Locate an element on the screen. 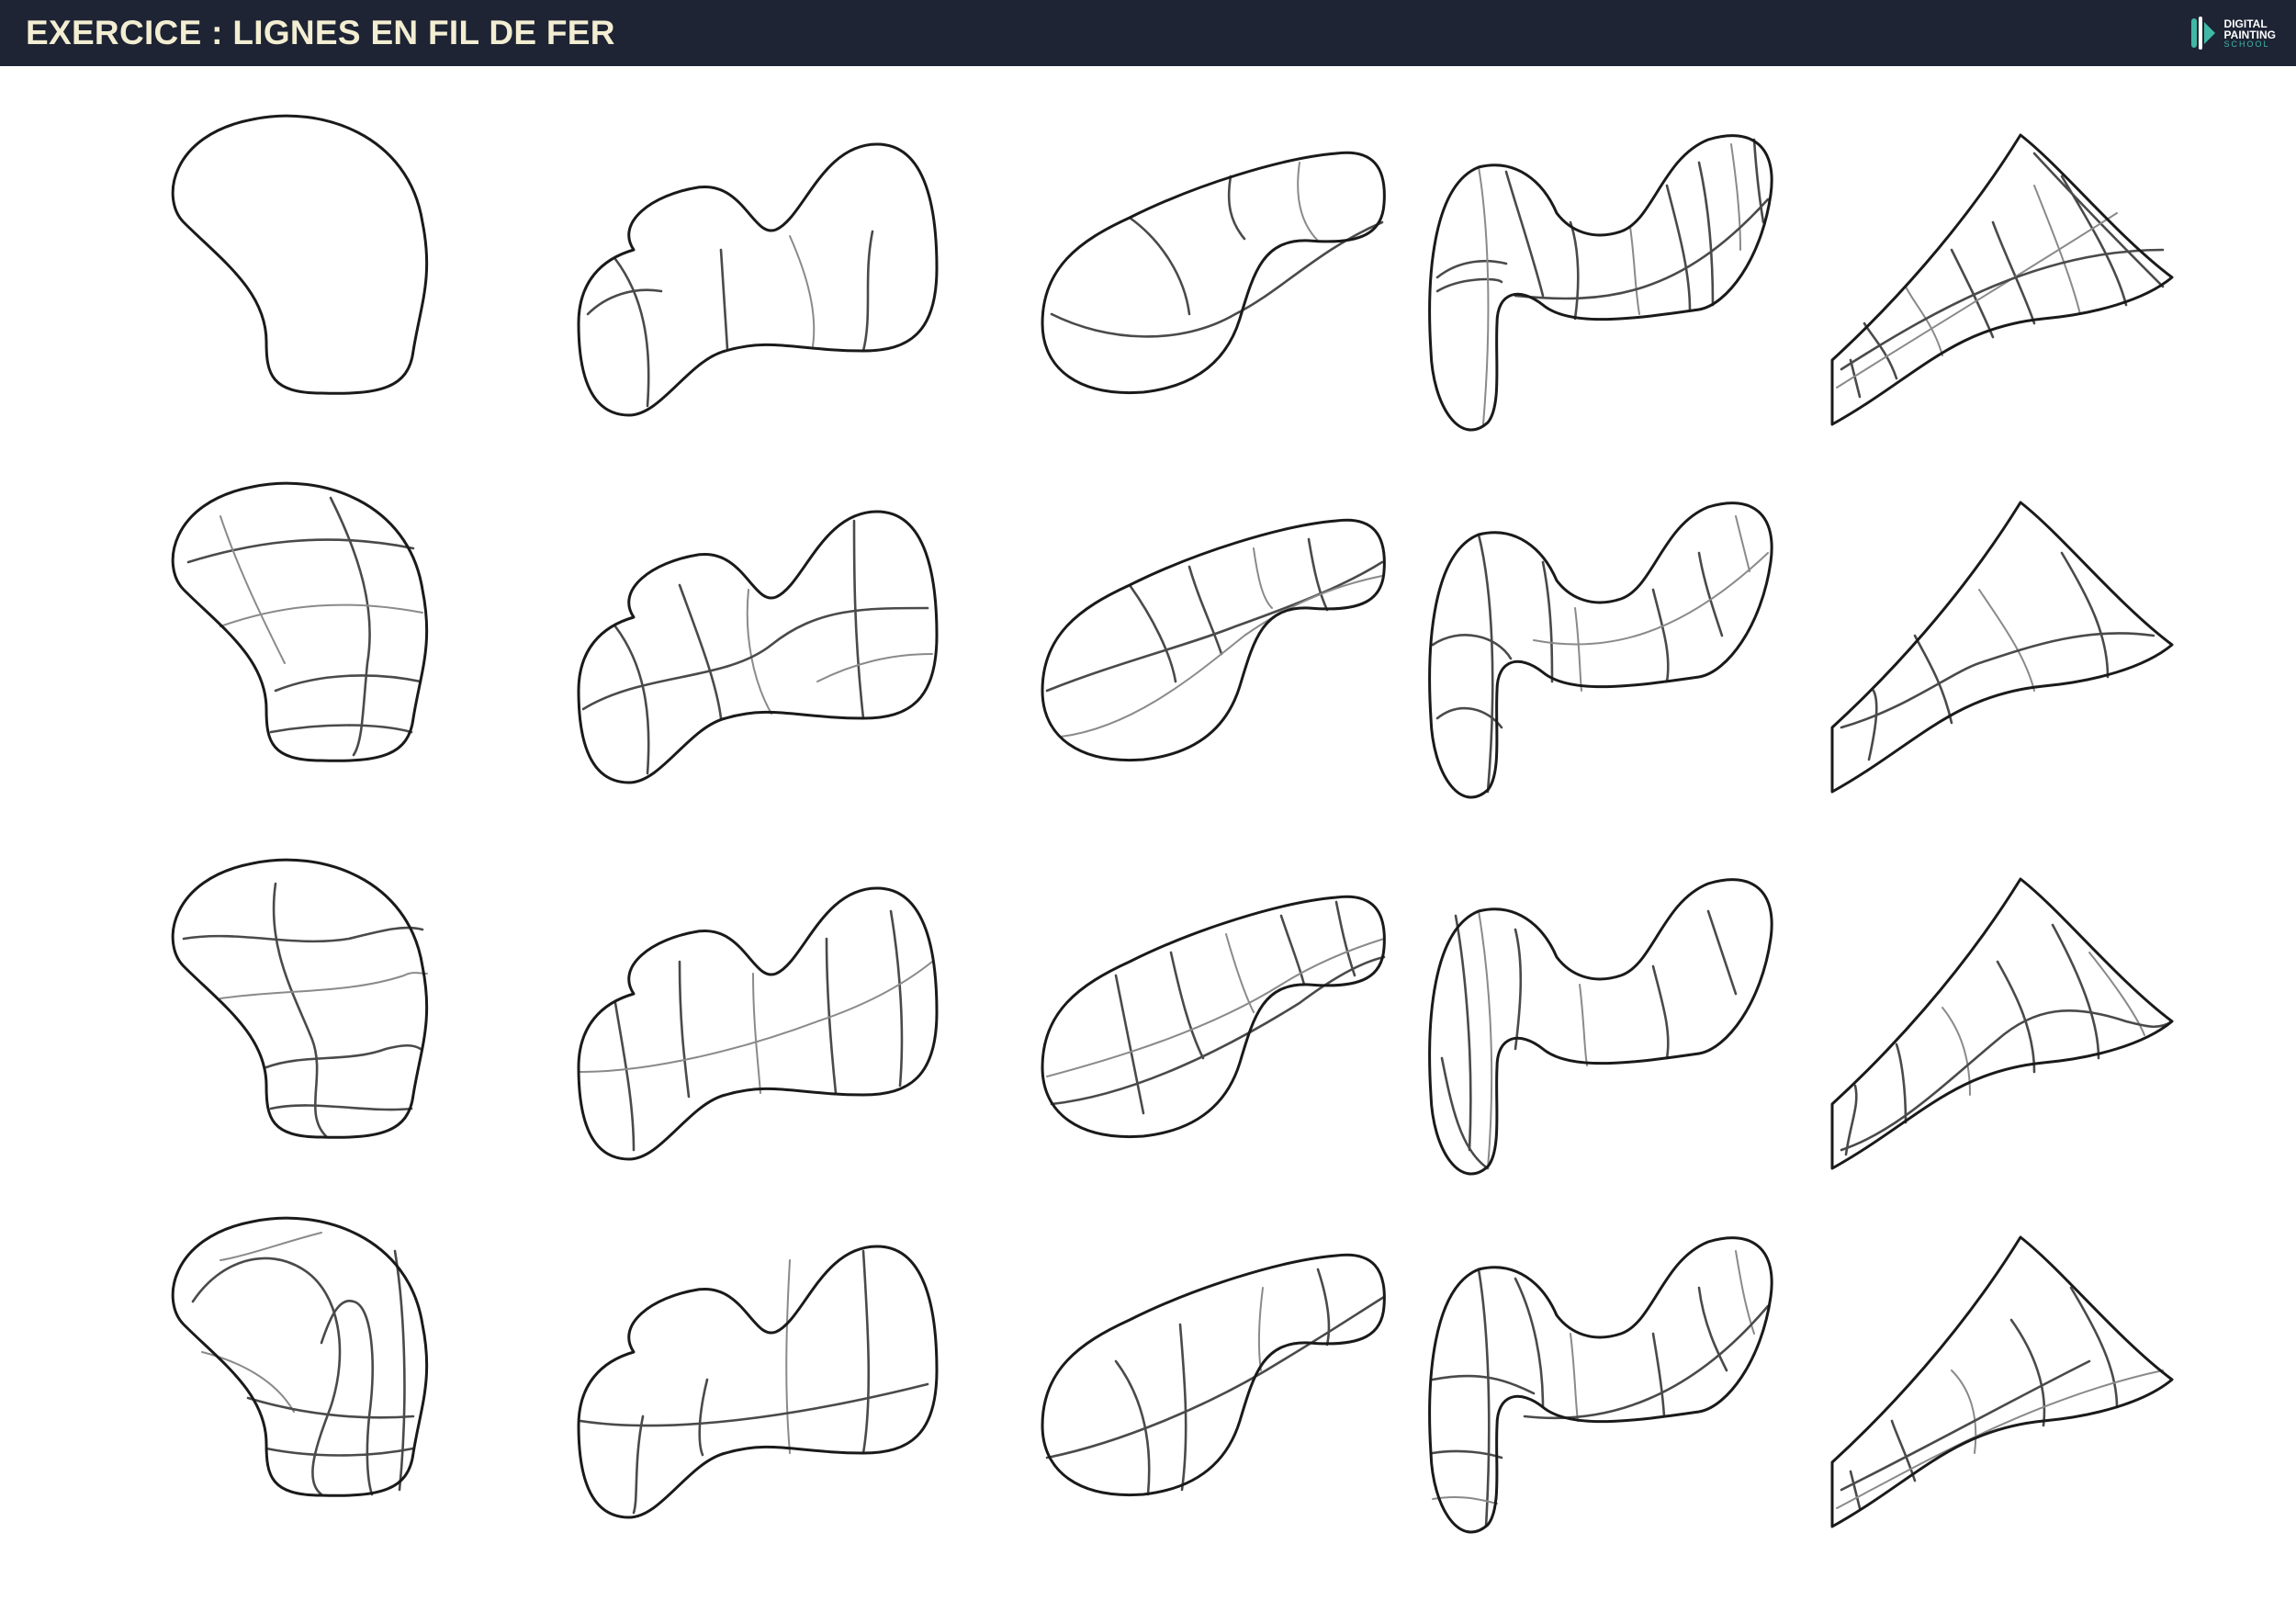 The image size is (2296, 1623). wireframe-shape-r4-c5 is located at coordinates (2002, 1381).